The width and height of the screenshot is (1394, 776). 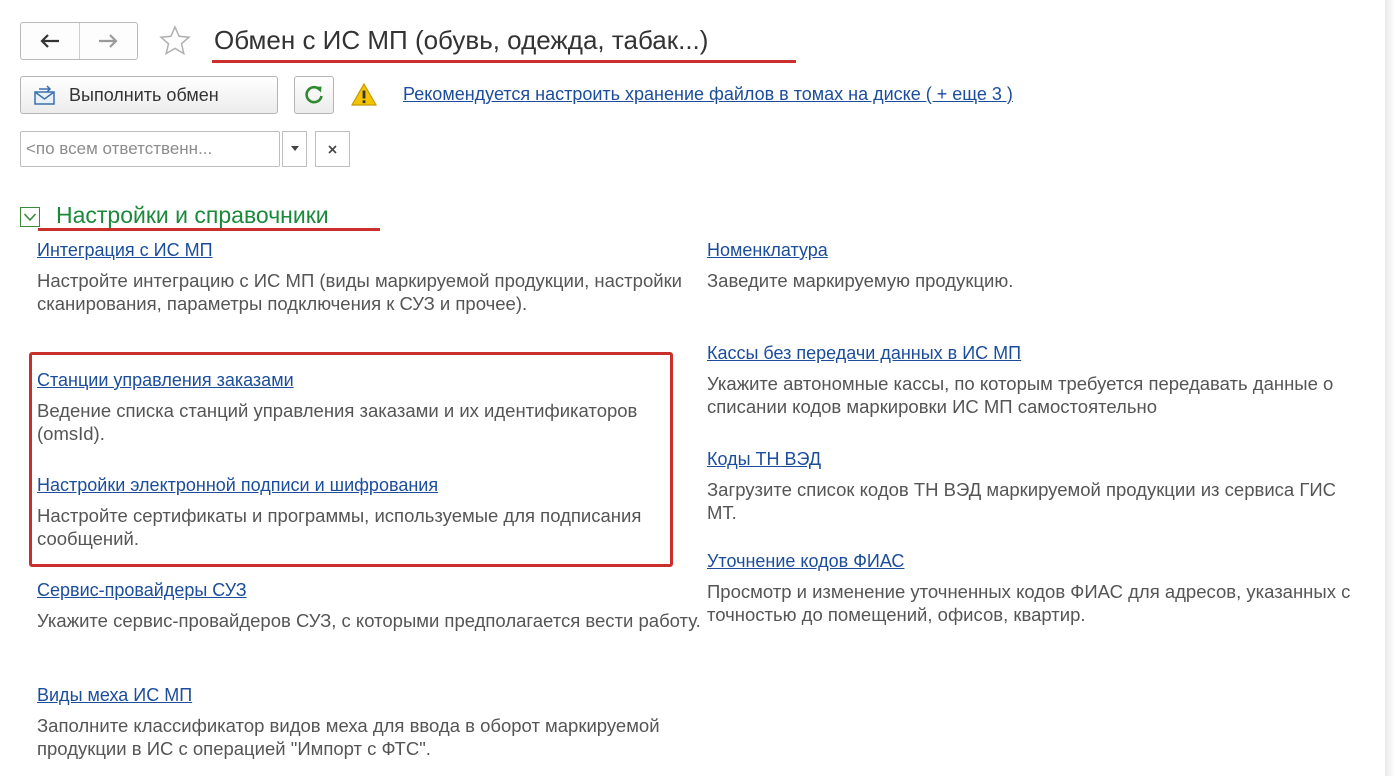 I want to click on item-link-tnved-codes: Коды ТН ВЭД, so click(x=1027, y=459).